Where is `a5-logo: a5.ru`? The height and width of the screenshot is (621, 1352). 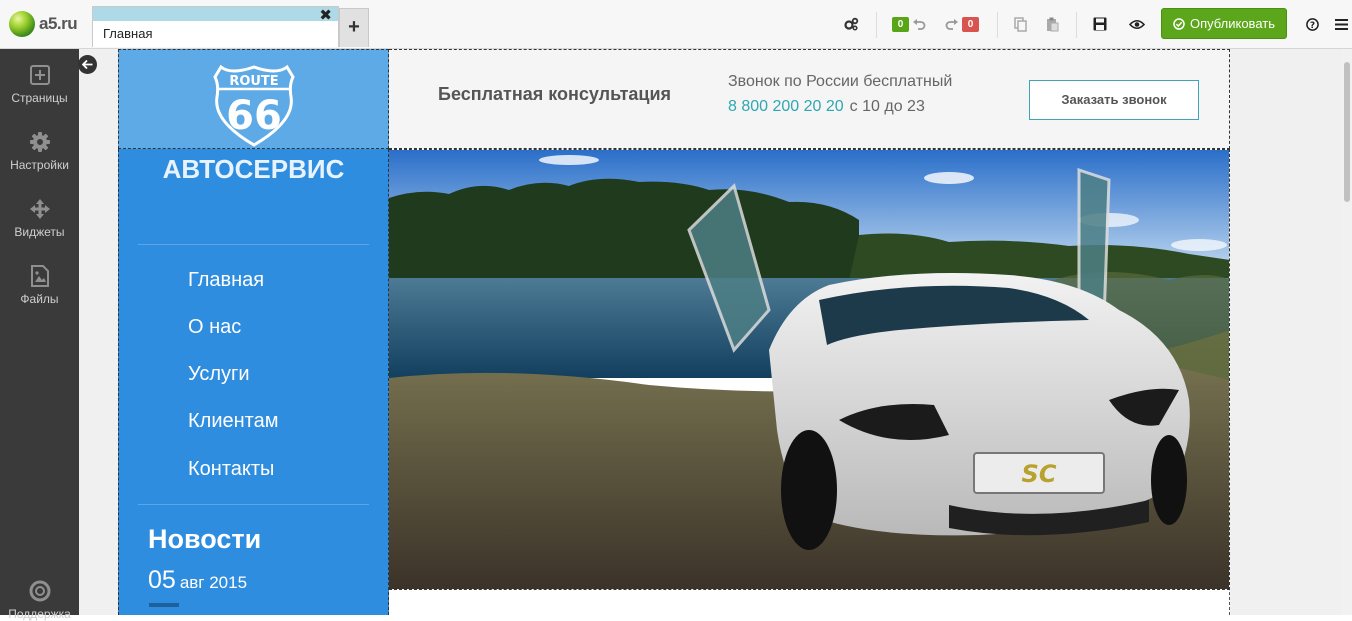
a5-logo: a5.ru is located at coordinates (43, 24).